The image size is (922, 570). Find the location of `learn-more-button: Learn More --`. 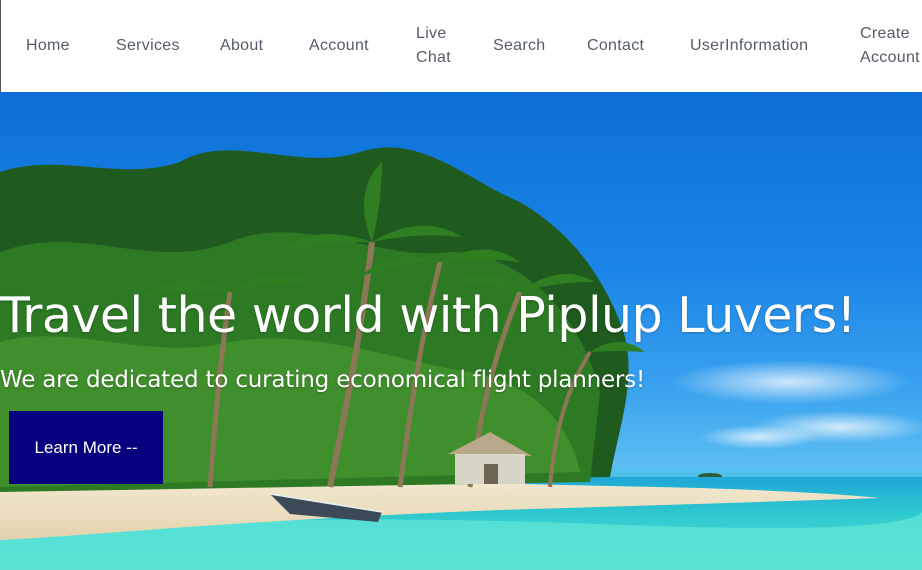

learn-more-button: Learn More -- is located at coordinates (86, 447).